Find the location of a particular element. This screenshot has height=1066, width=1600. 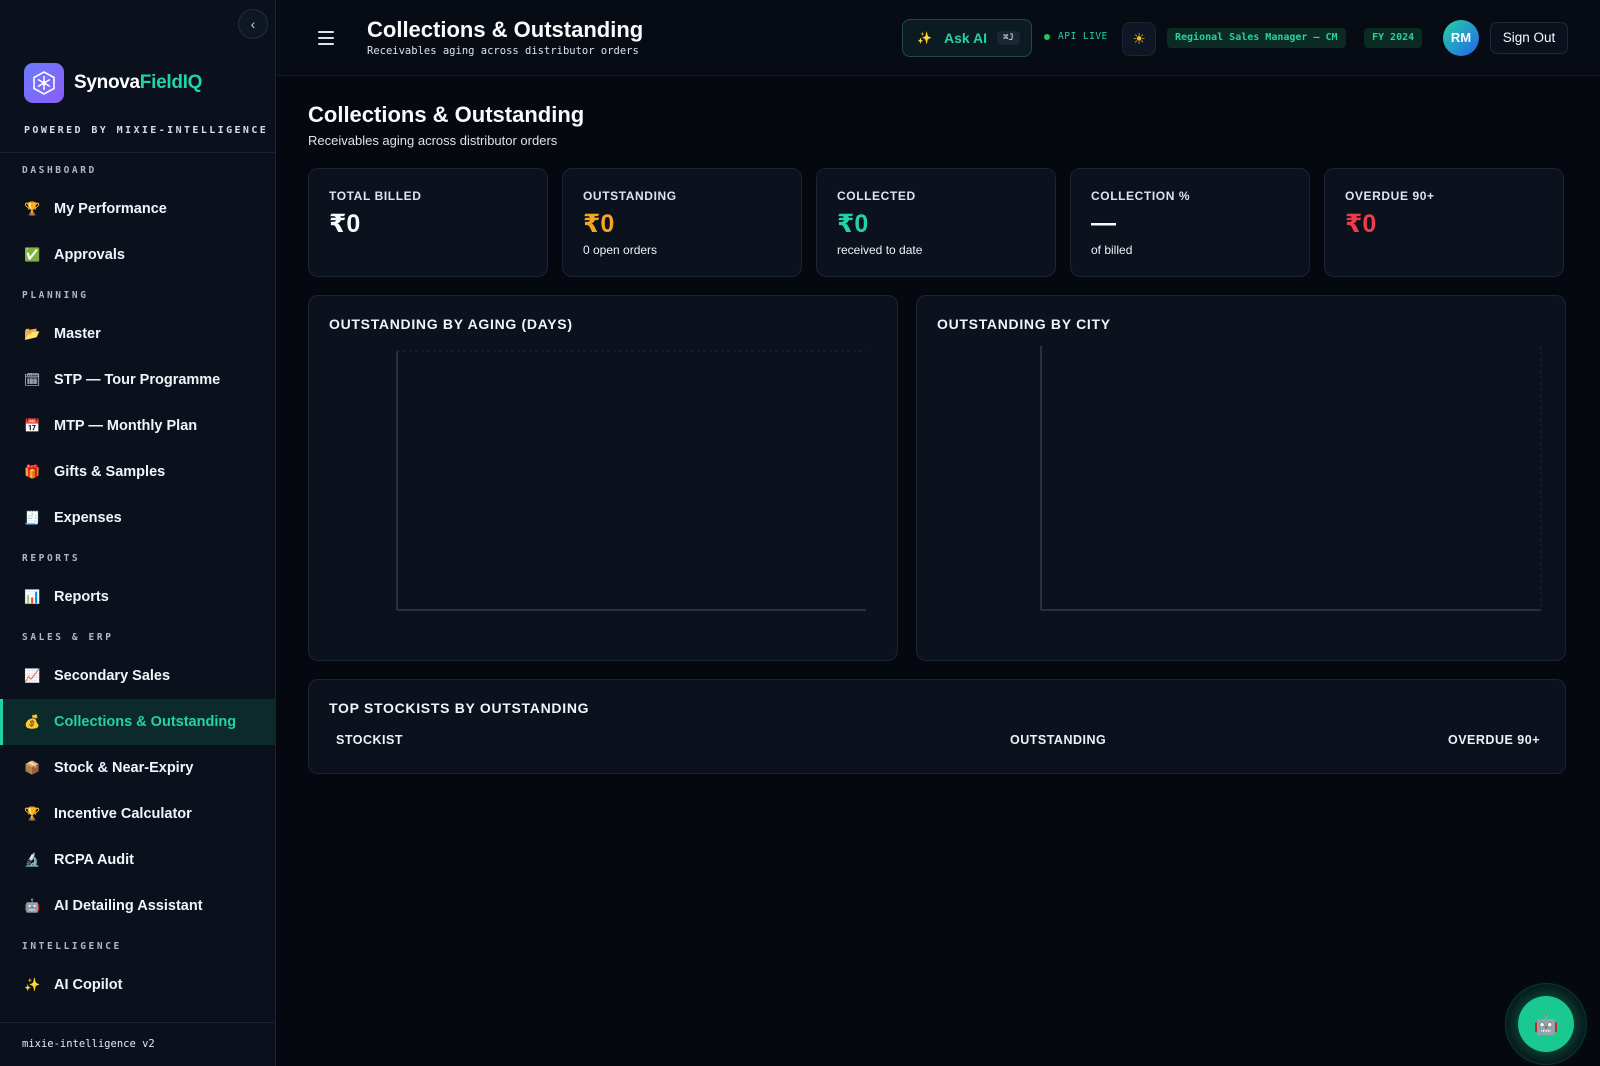

brand-name: SynovaFieldIQ is located at coordinates (138, 83).